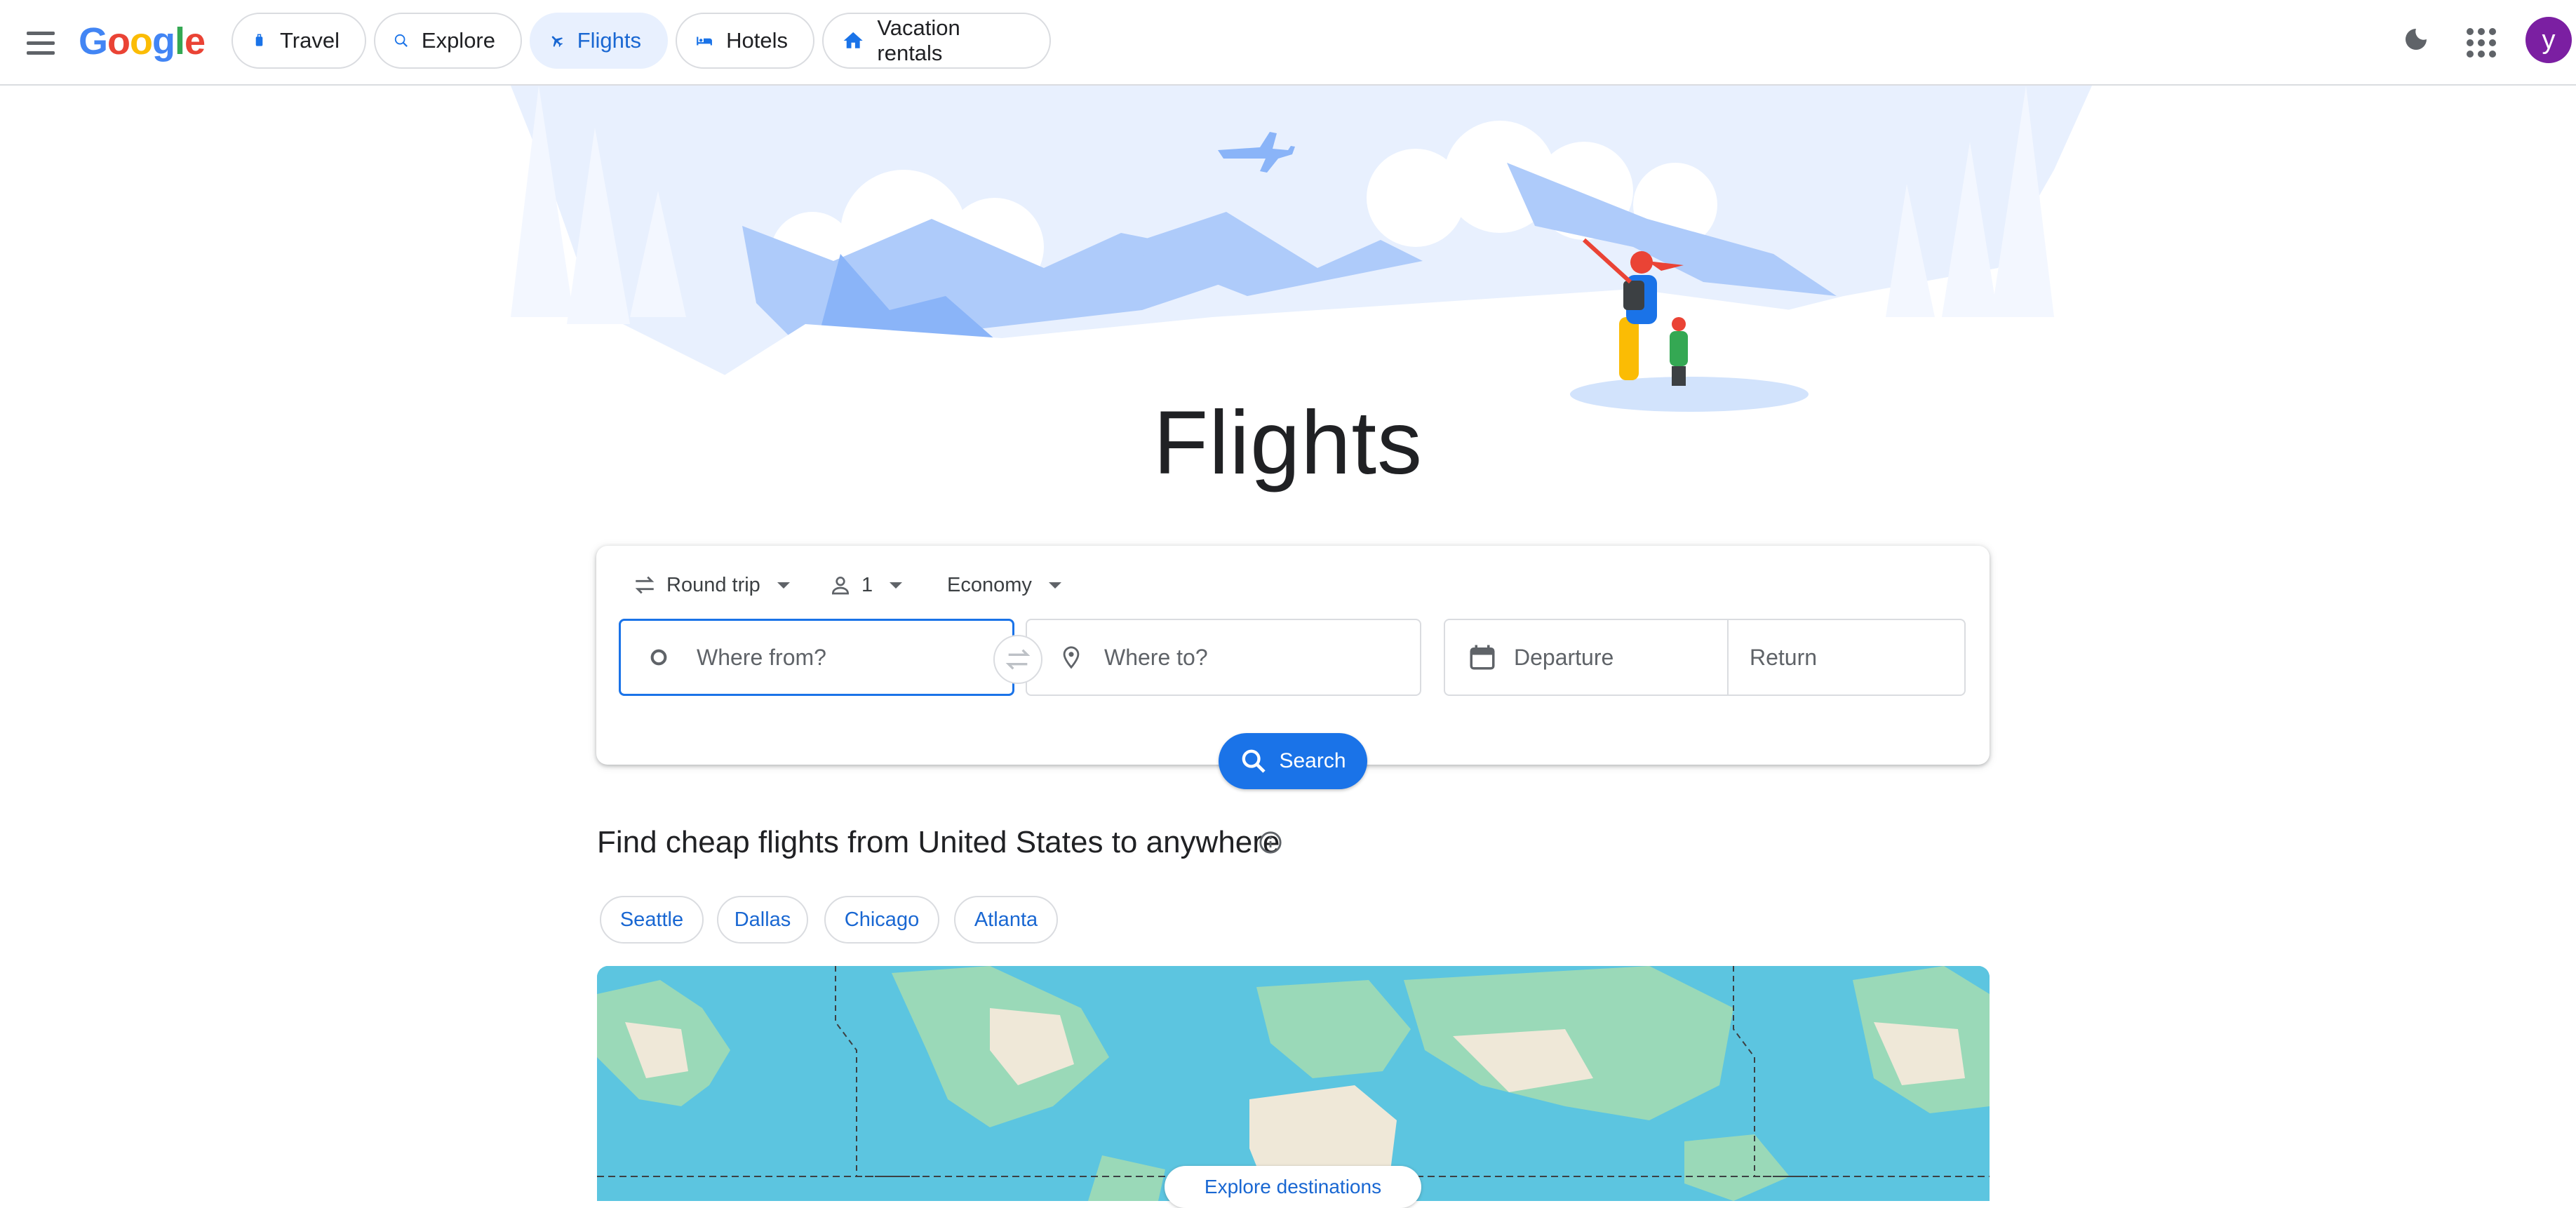 The width and height of the screenshot is (2576, 1208). I want to click on swap-locations-button, so click(1017, 659).